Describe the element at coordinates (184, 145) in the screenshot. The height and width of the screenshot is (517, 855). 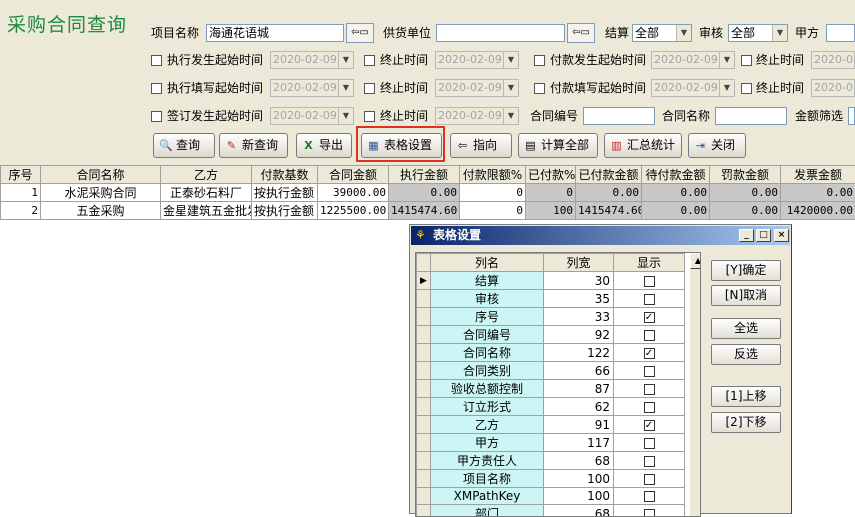
I see `query-button: 🔍查询` at that location.